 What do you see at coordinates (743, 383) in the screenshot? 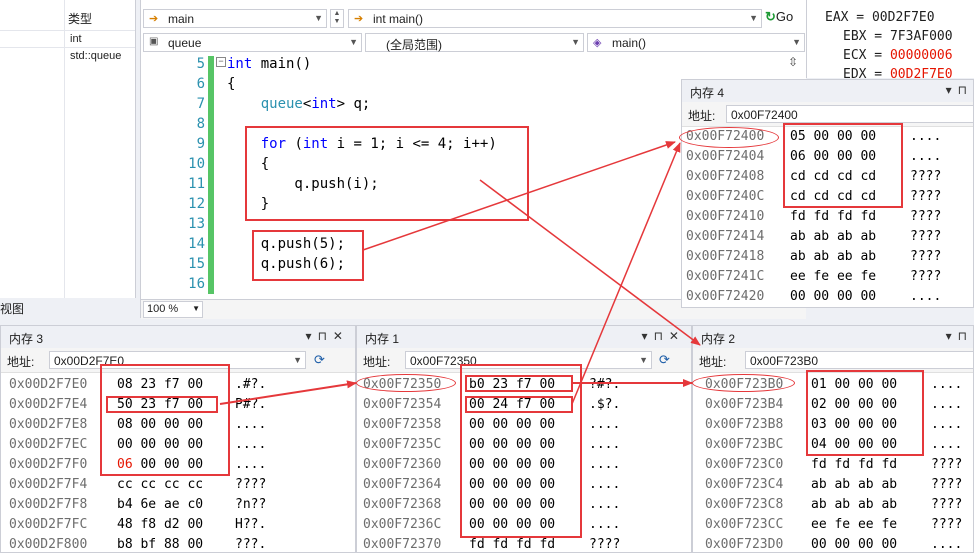
I see `annotation-oval-mem2` at bounding box center [743, 383].